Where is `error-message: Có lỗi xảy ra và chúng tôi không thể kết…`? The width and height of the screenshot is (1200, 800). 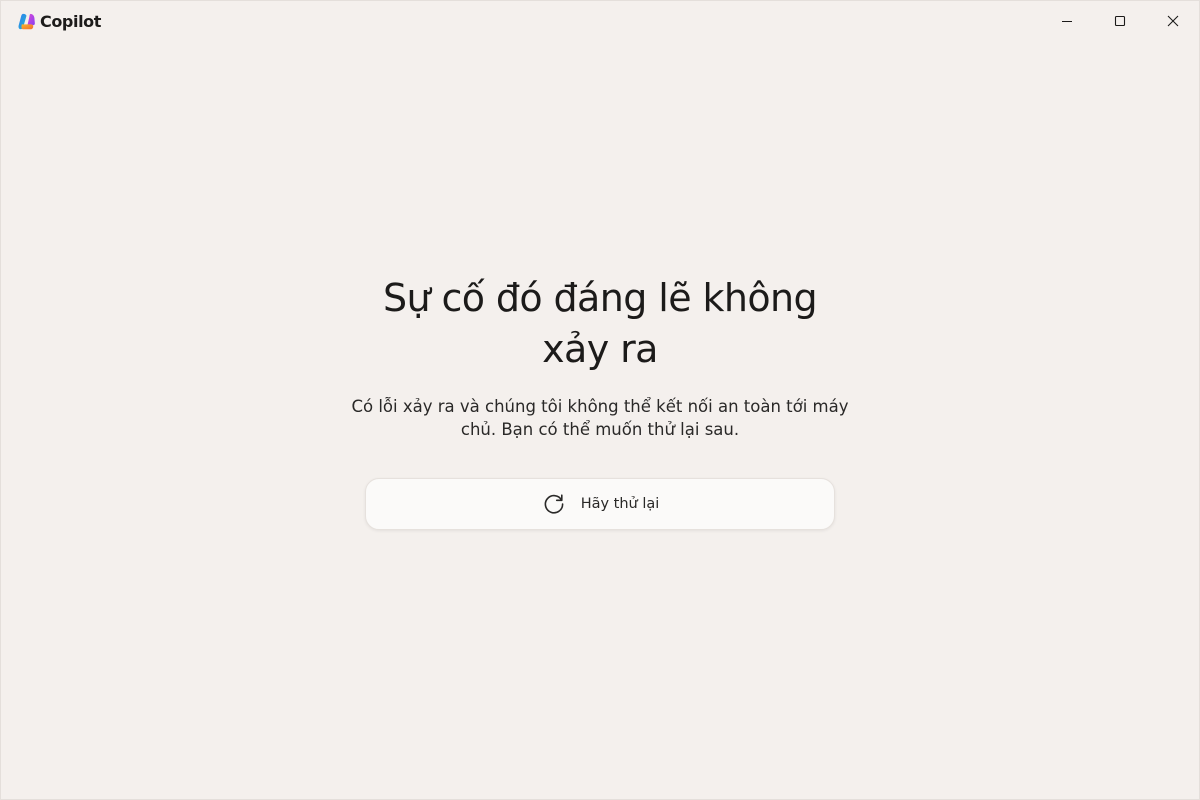 error-message: Có lỗi xảy ra và chúng tôi không thể kết… is located at coordinates (600, 418).